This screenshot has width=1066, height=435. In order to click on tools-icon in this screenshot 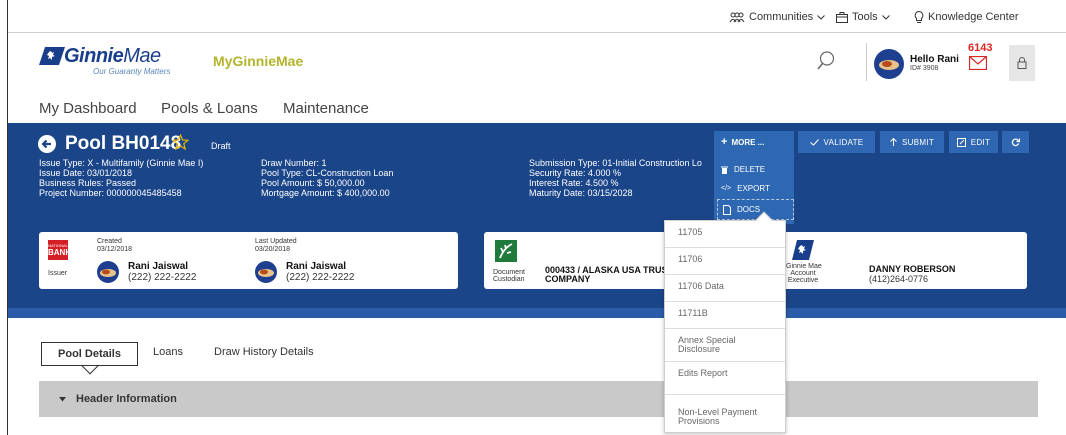, I will do `click(842, 17)`.